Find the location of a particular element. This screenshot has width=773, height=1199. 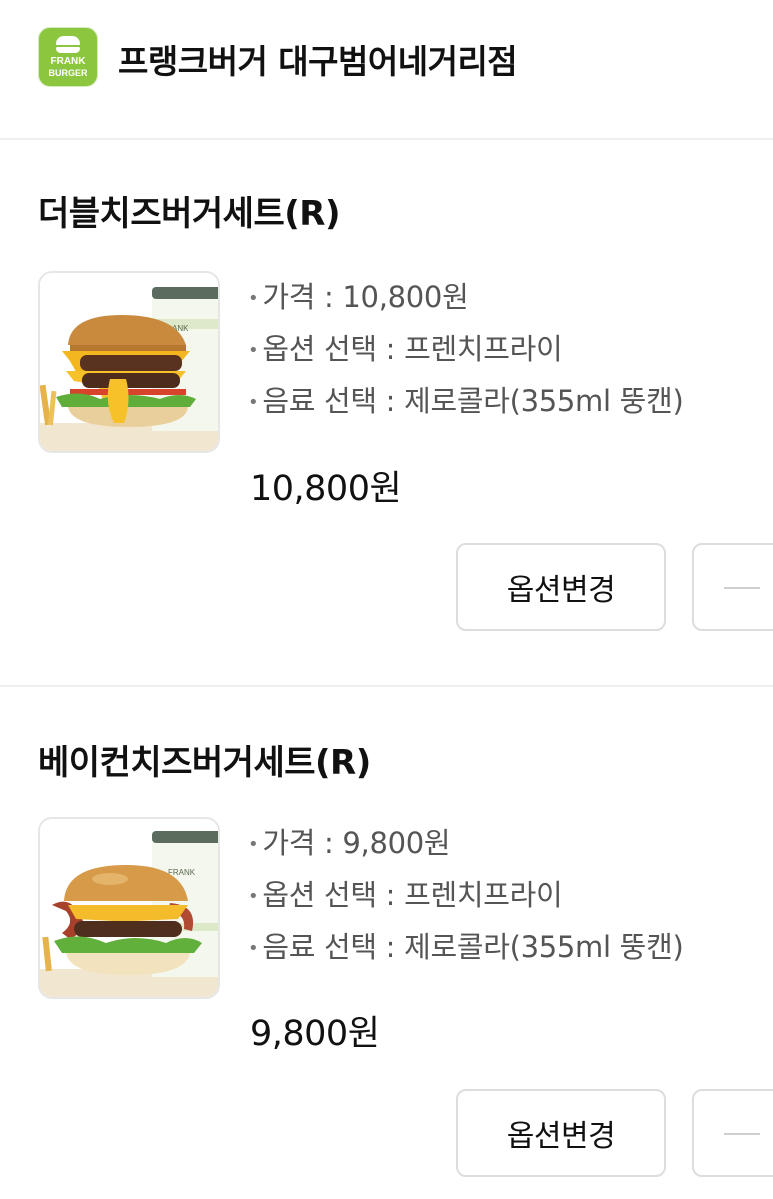

item-price-detail: • 가격 : 10,800원 is located at coordinates (358, 297).